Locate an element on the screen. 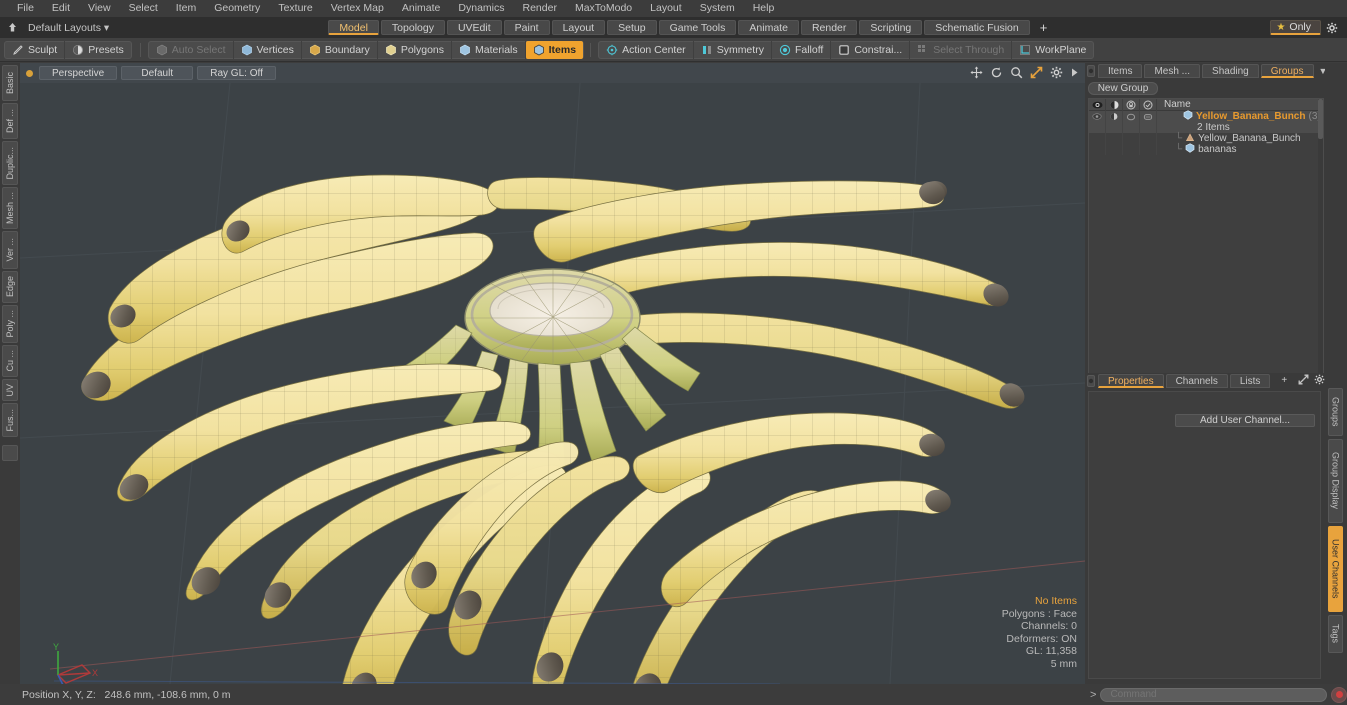 The height and width of the screenshot is (705, 1347). tool-symmetry: Symmetry is located at coordinates (733, 49).